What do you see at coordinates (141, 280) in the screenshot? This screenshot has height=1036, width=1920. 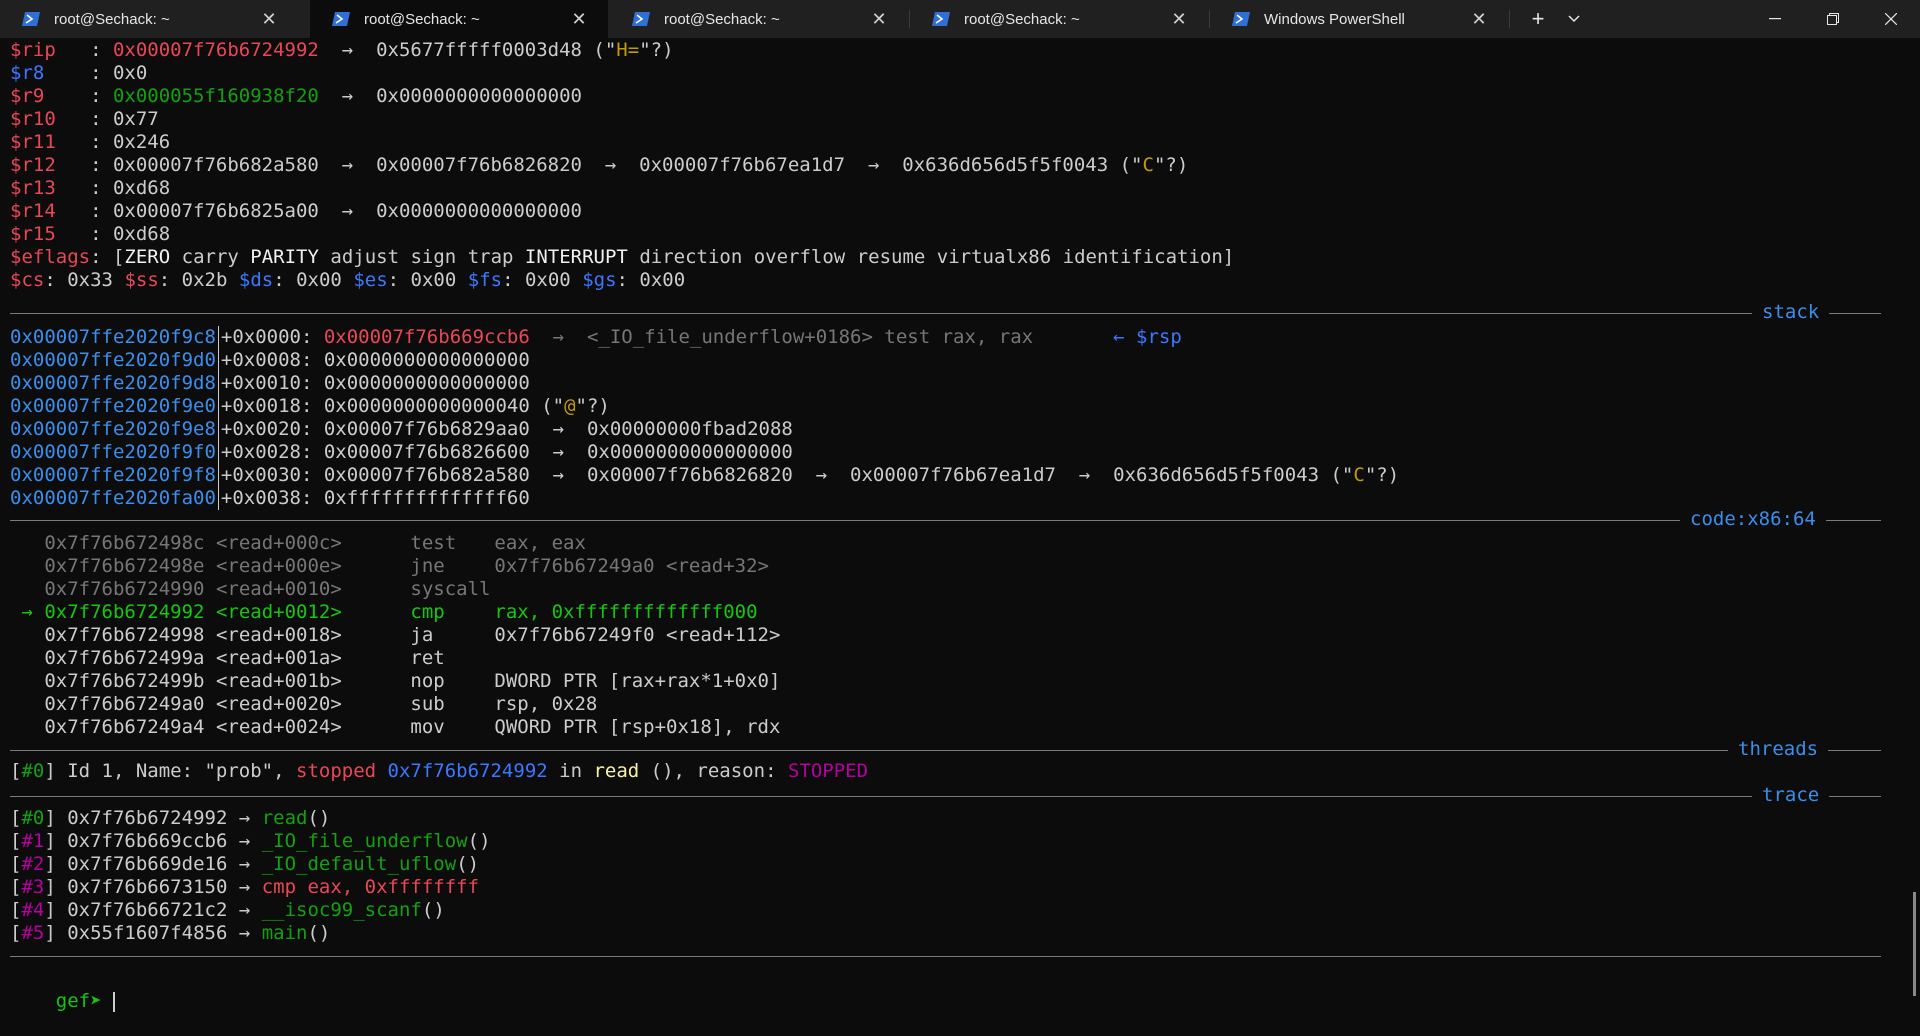 I see `segment-register-name: $ss` at bounding box center [141, 280].